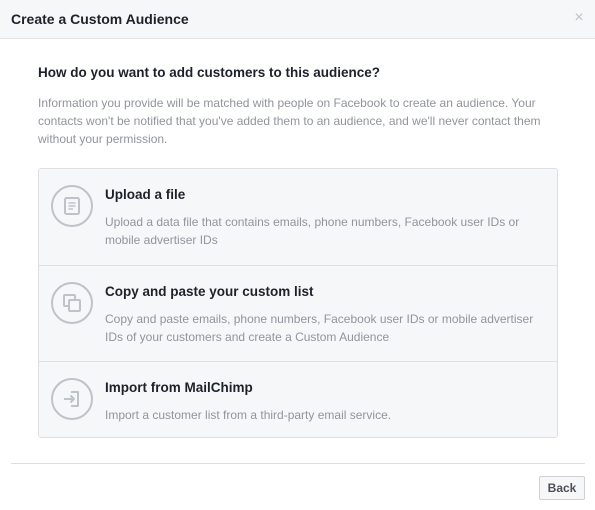  What do you see at coordinates (72, 206) in the screenshot?
I see `file-icon` at bounding box center [72, 206].